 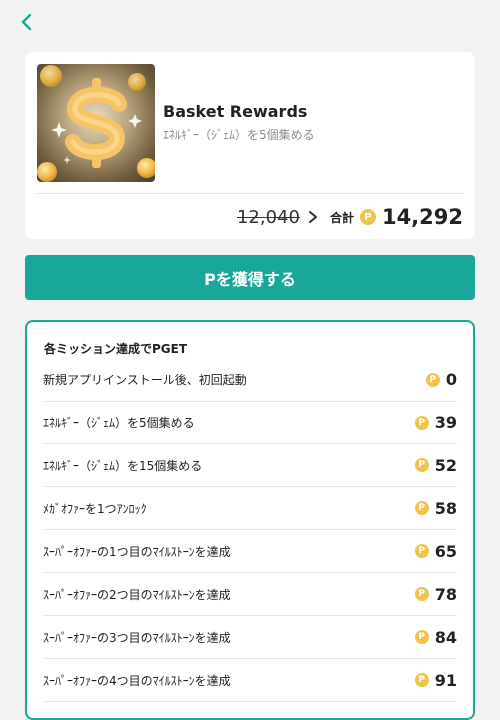 I want to click on mission-points: P 91, so click(x=435, y=680).